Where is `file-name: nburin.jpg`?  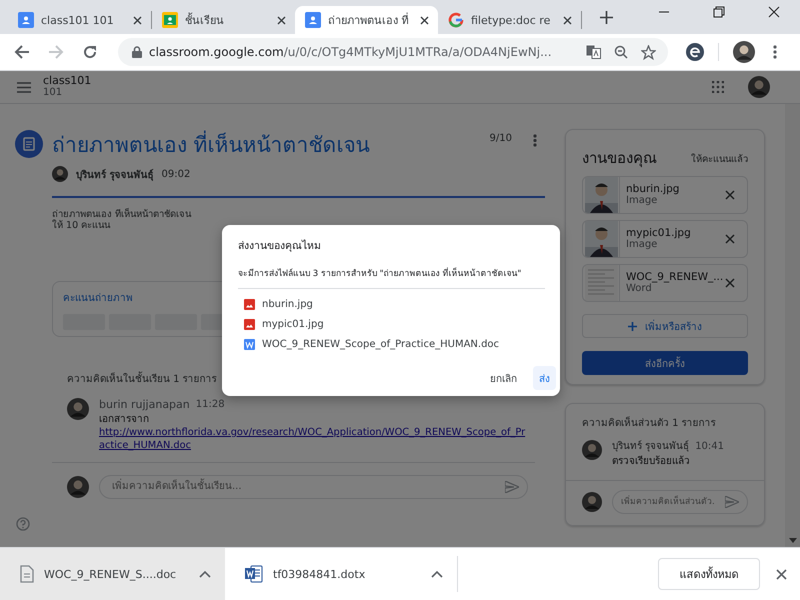 file-name: nburin.jpg is located at coordinates (287, 304).